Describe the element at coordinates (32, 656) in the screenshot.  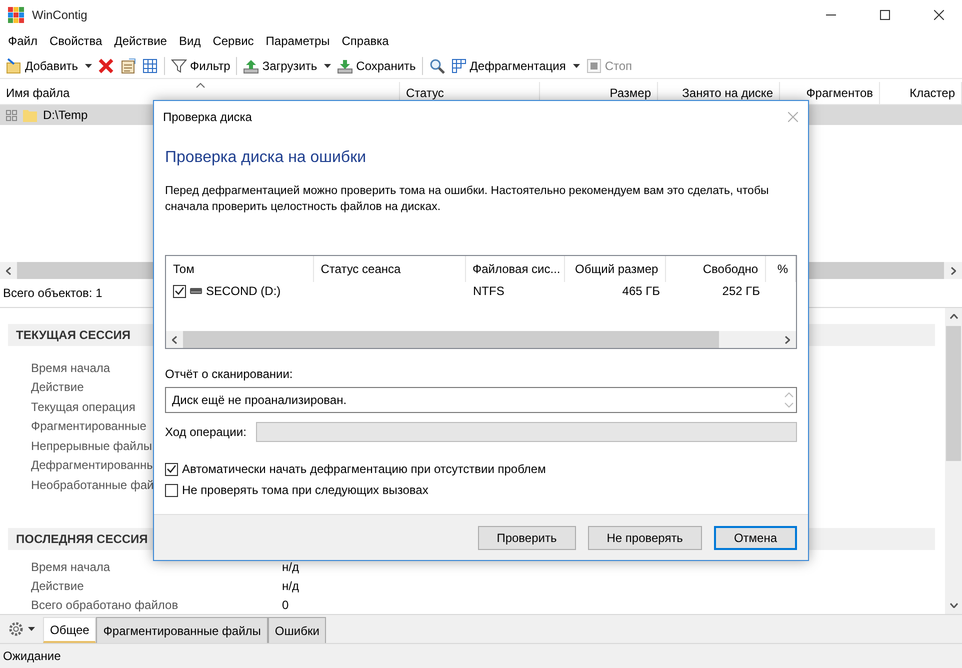
I see `status-text: Ожидание` at that location.